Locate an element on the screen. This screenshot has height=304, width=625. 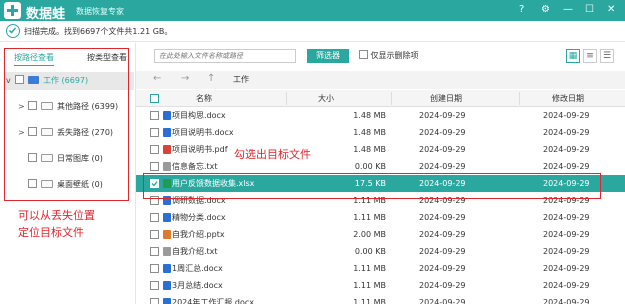
show-deleted-only-option: 仅显示删除项 is located at coordinates (389, 55).